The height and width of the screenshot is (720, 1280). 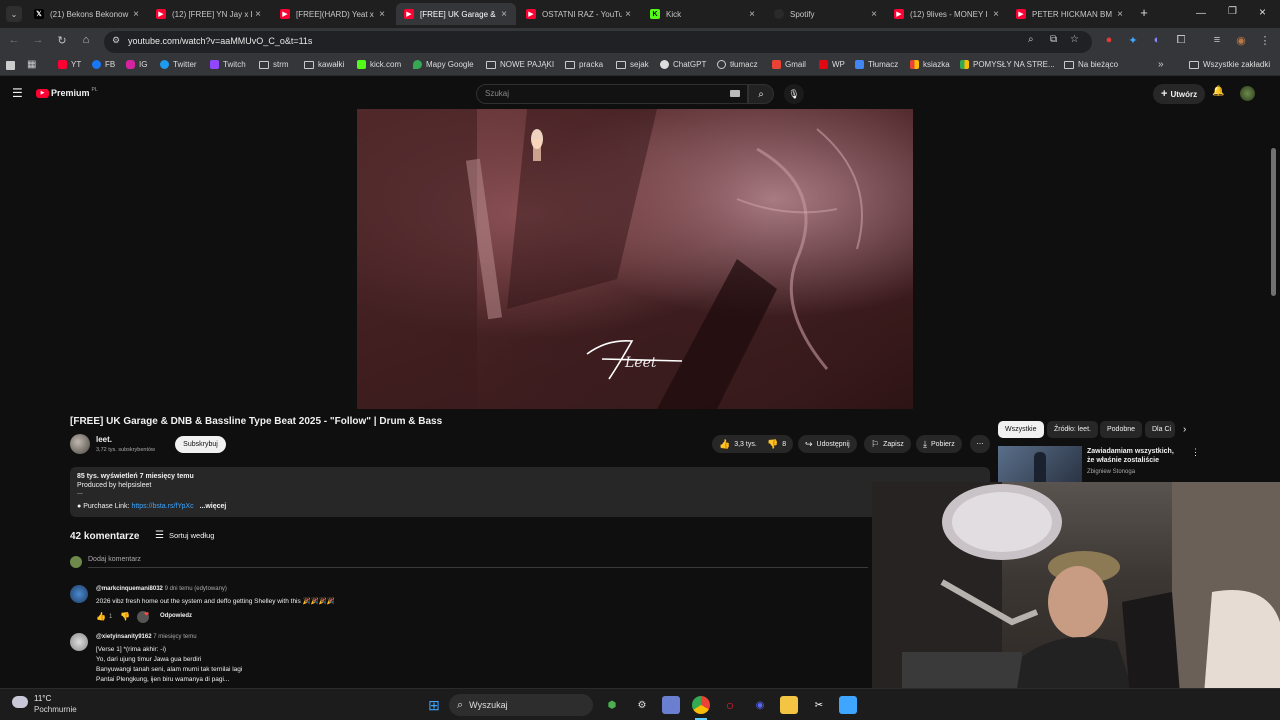 I want to click on bookmark-item: tłumacz, so click(x=737, y=64).